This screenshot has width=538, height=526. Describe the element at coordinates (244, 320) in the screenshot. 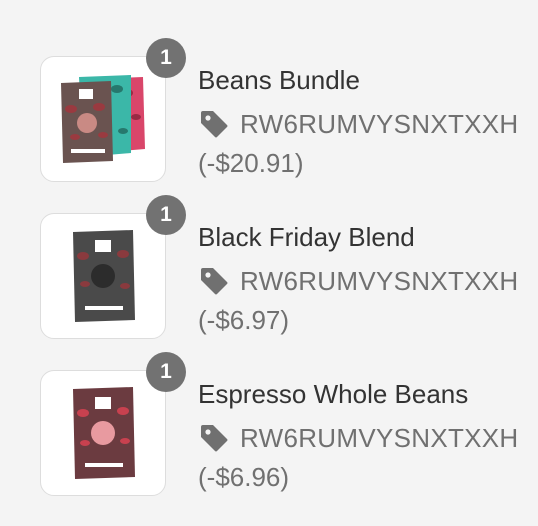

I see `discount-amount: (-$6.97)` at that location.